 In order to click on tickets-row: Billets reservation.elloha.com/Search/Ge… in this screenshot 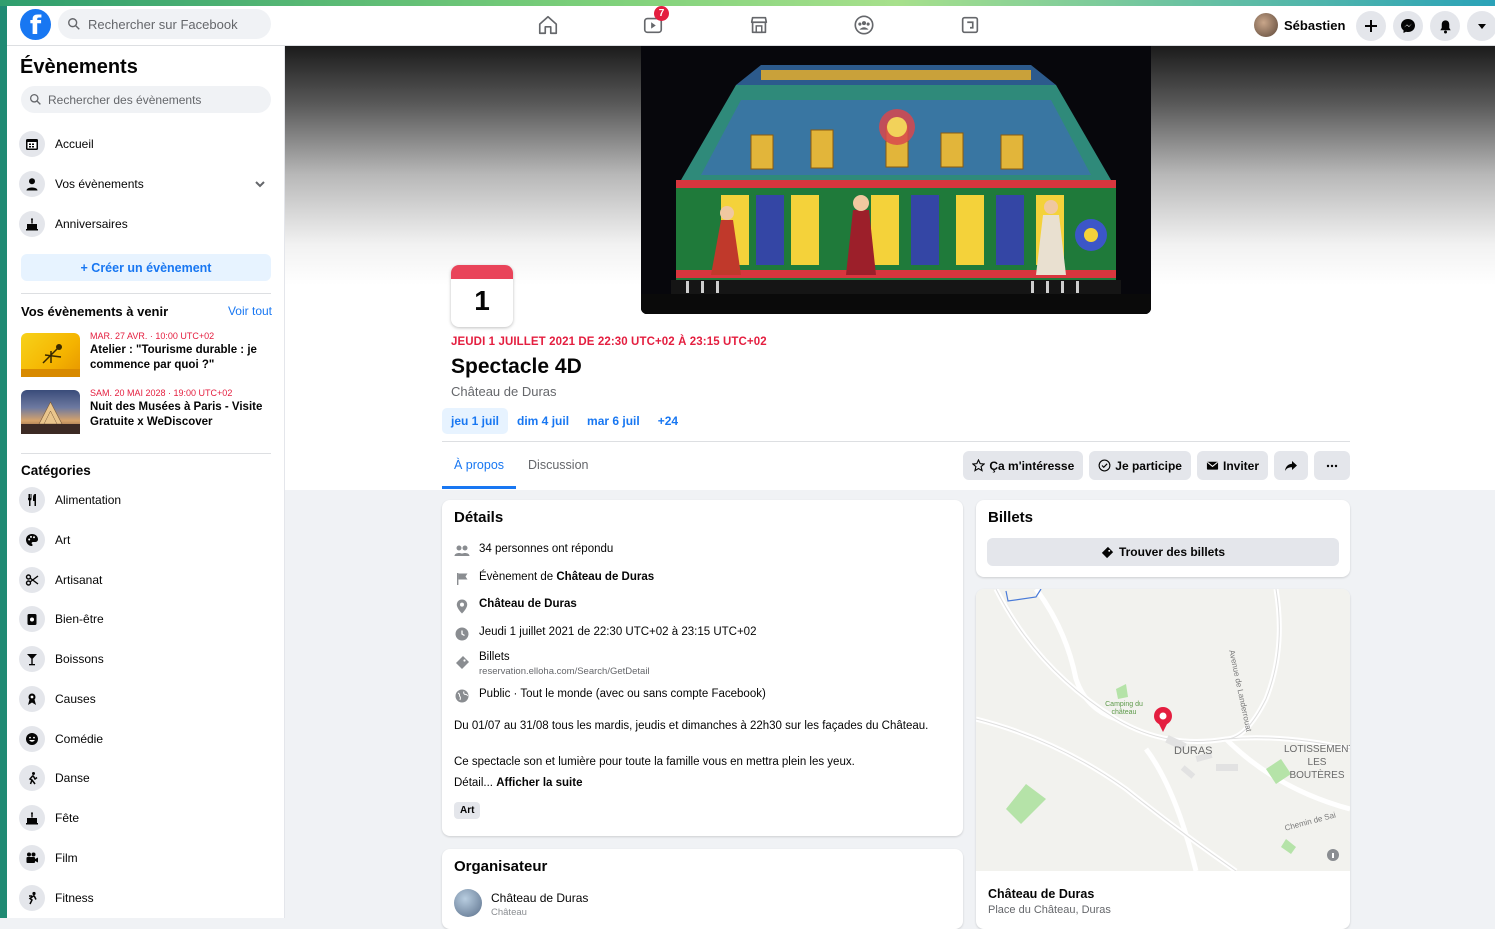, I will do `click(552, 664)`.